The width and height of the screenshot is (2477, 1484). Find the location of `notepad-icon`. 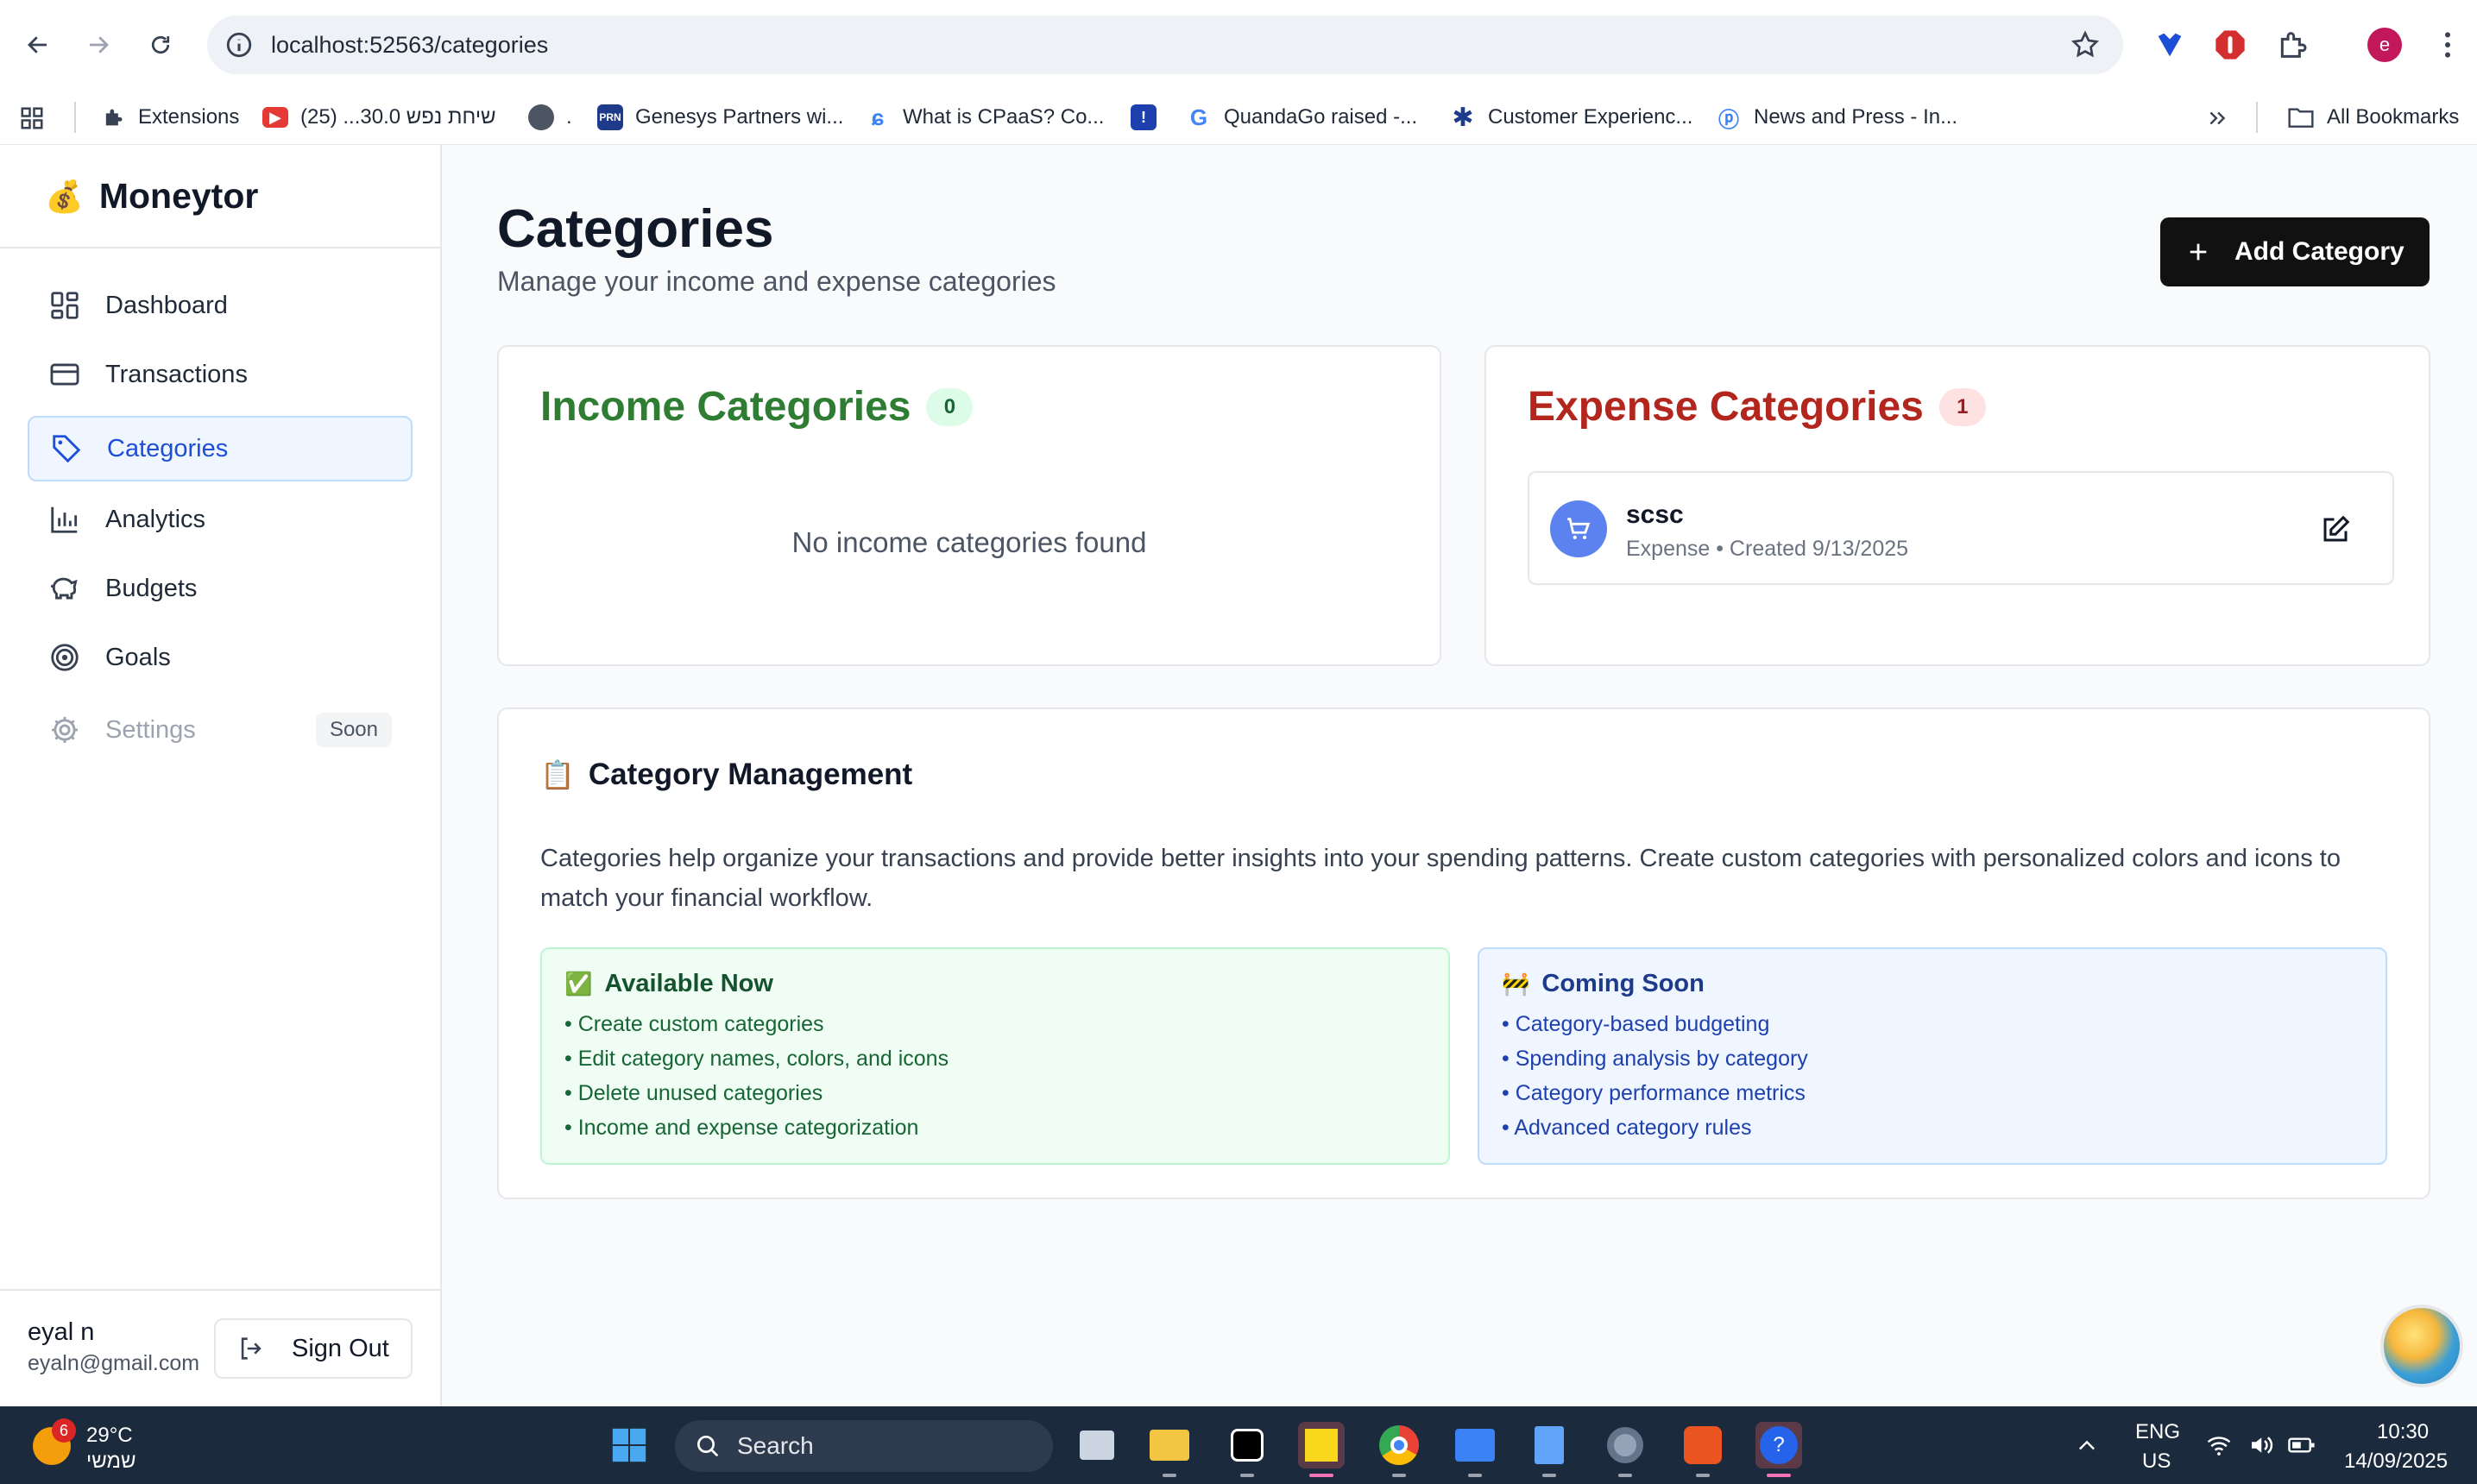

notepad-icon is located at coordinates (1549, 1449).